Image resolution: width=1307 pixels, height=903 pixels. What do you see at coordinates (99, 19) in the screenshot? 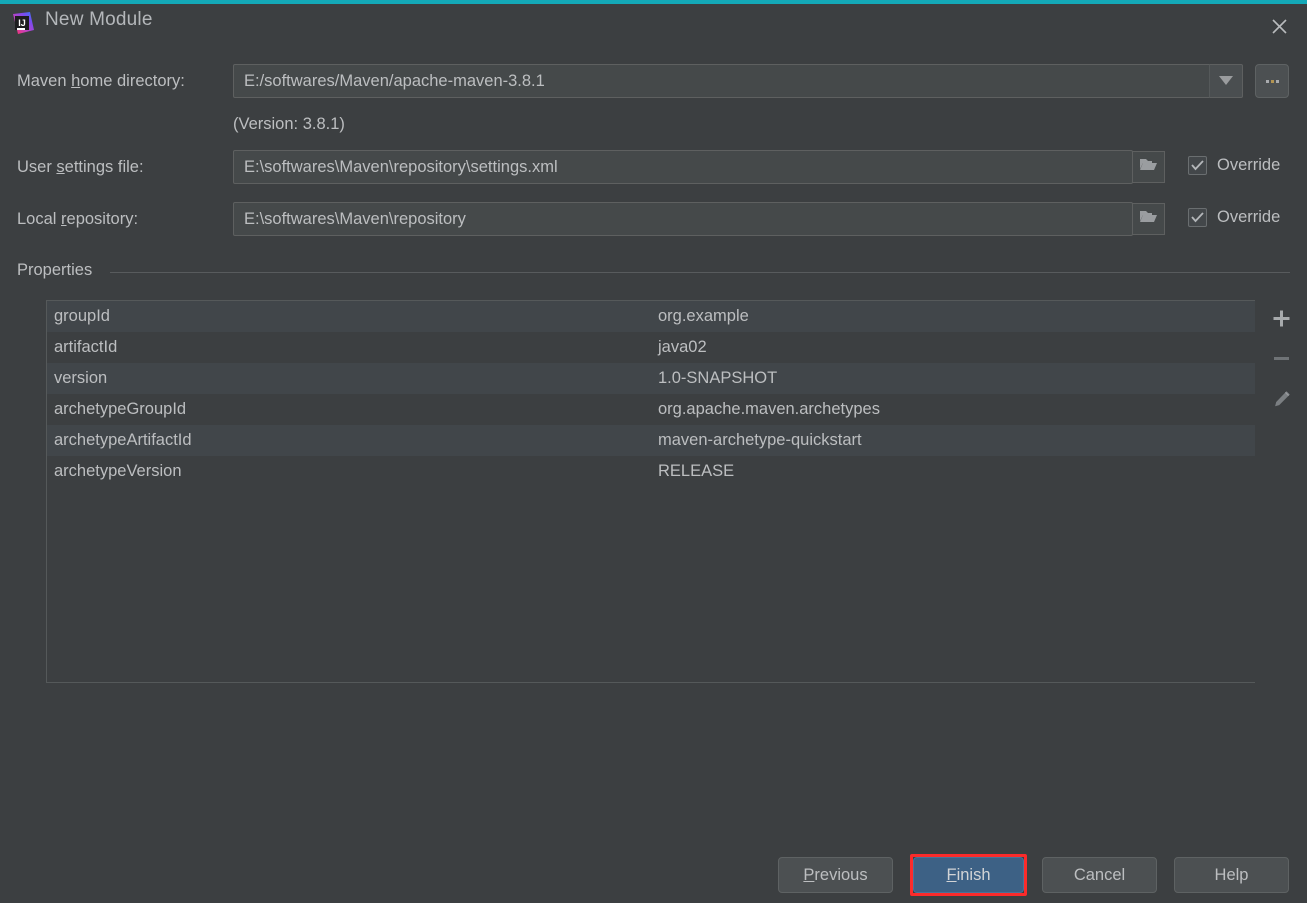
I see `dialog-title: New Module` at bounding box center [99, 19].